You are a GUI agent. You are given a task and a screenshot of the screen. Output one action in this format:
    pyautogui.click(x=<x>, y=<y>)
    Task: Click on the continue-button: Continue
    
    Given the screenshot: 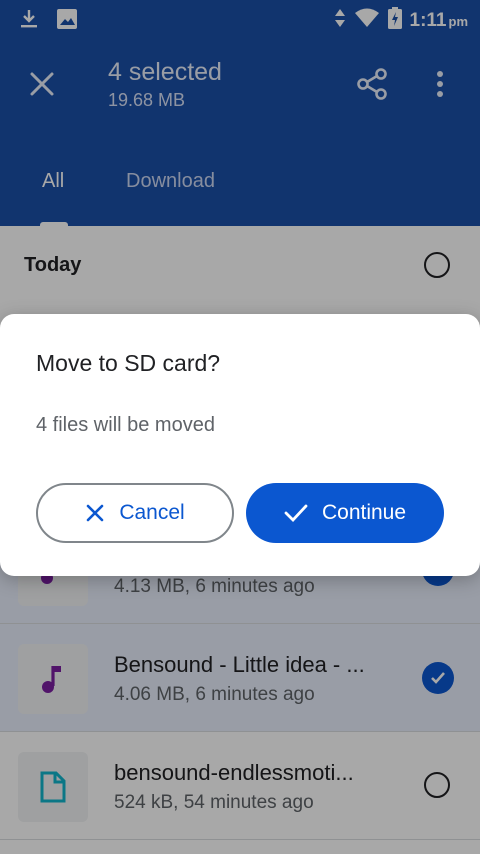 What is the action you would take?
    pyautogui.click(x=345, y=513)
    